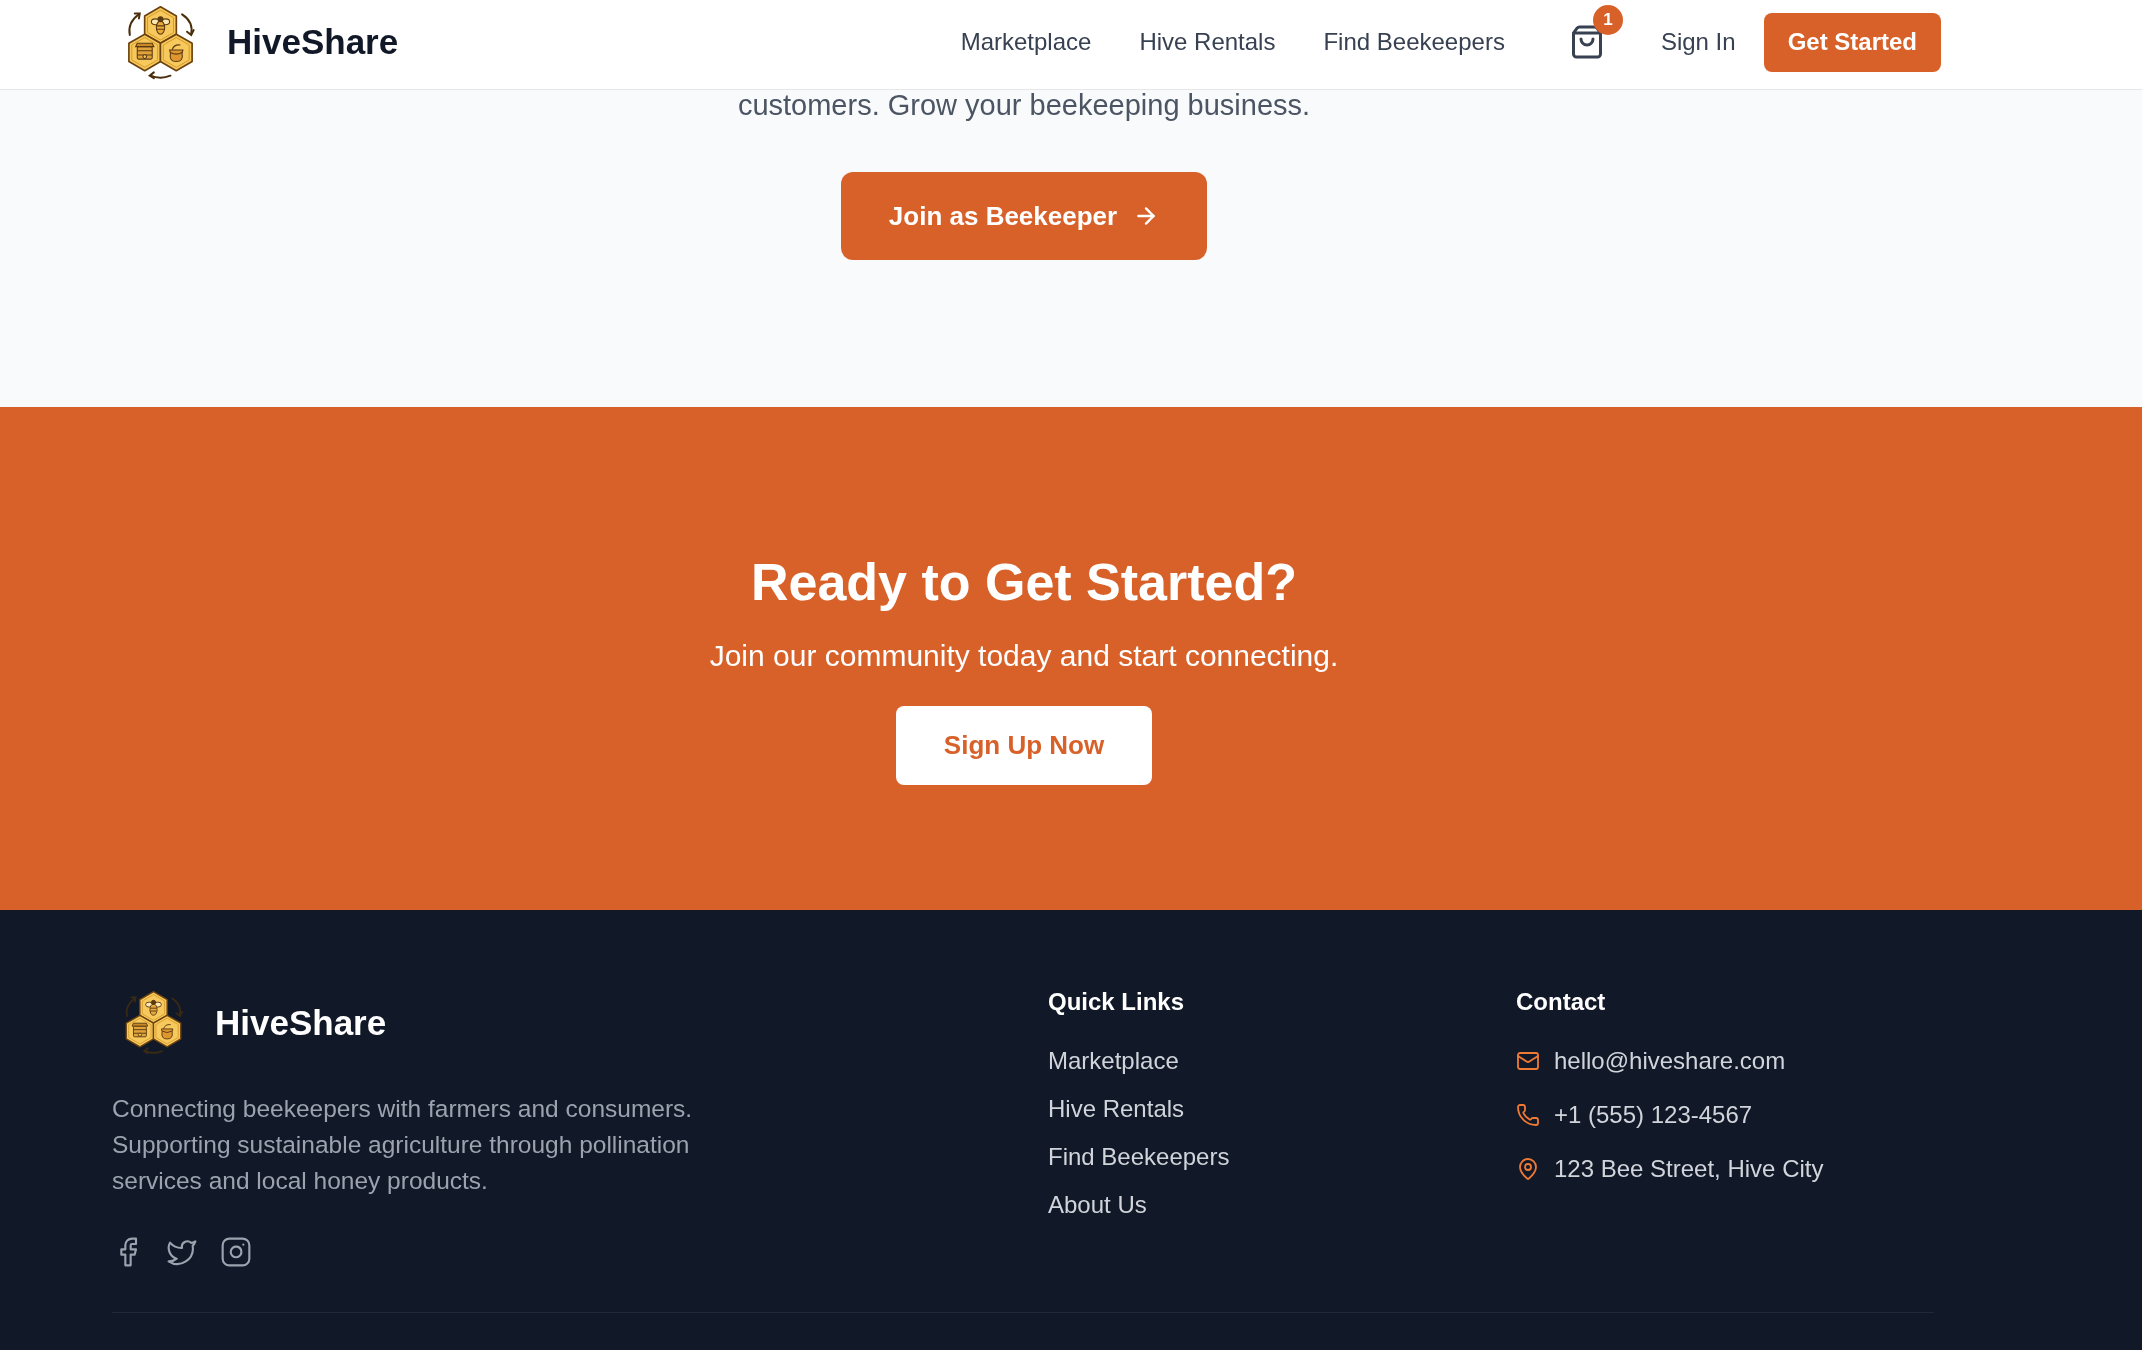 This screenshot has width=2142, height=1350. What do you see at coordinates (1670, 1061) in the screenshot?
I see `contact-text: hello@hiveshare.com` at bounding box center [1670, 1061].